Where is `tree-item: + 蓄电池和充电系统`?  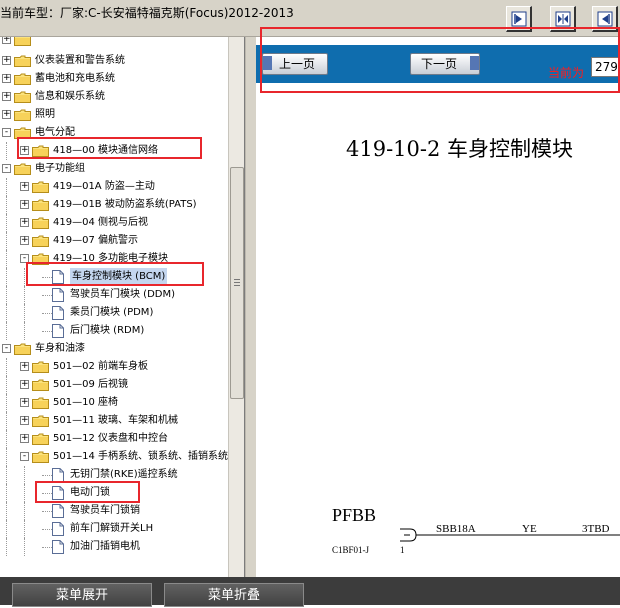 tree-item: + 蓄电池和充电系统 is located at coordinates (114, 79).